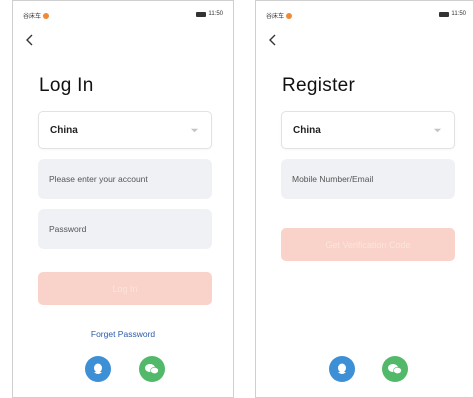  I want to click on login-button: Log In, so click(125, 288).